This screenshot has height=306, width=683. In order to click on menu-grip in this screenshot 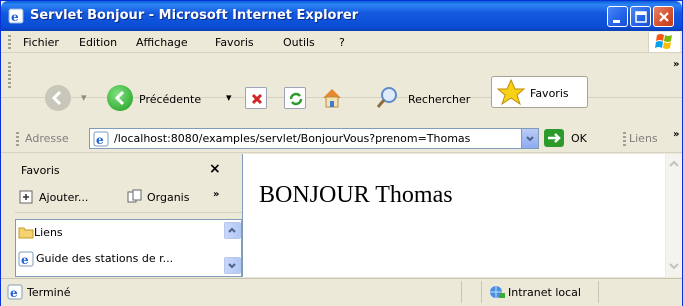, I will do `click(9, 42)`.